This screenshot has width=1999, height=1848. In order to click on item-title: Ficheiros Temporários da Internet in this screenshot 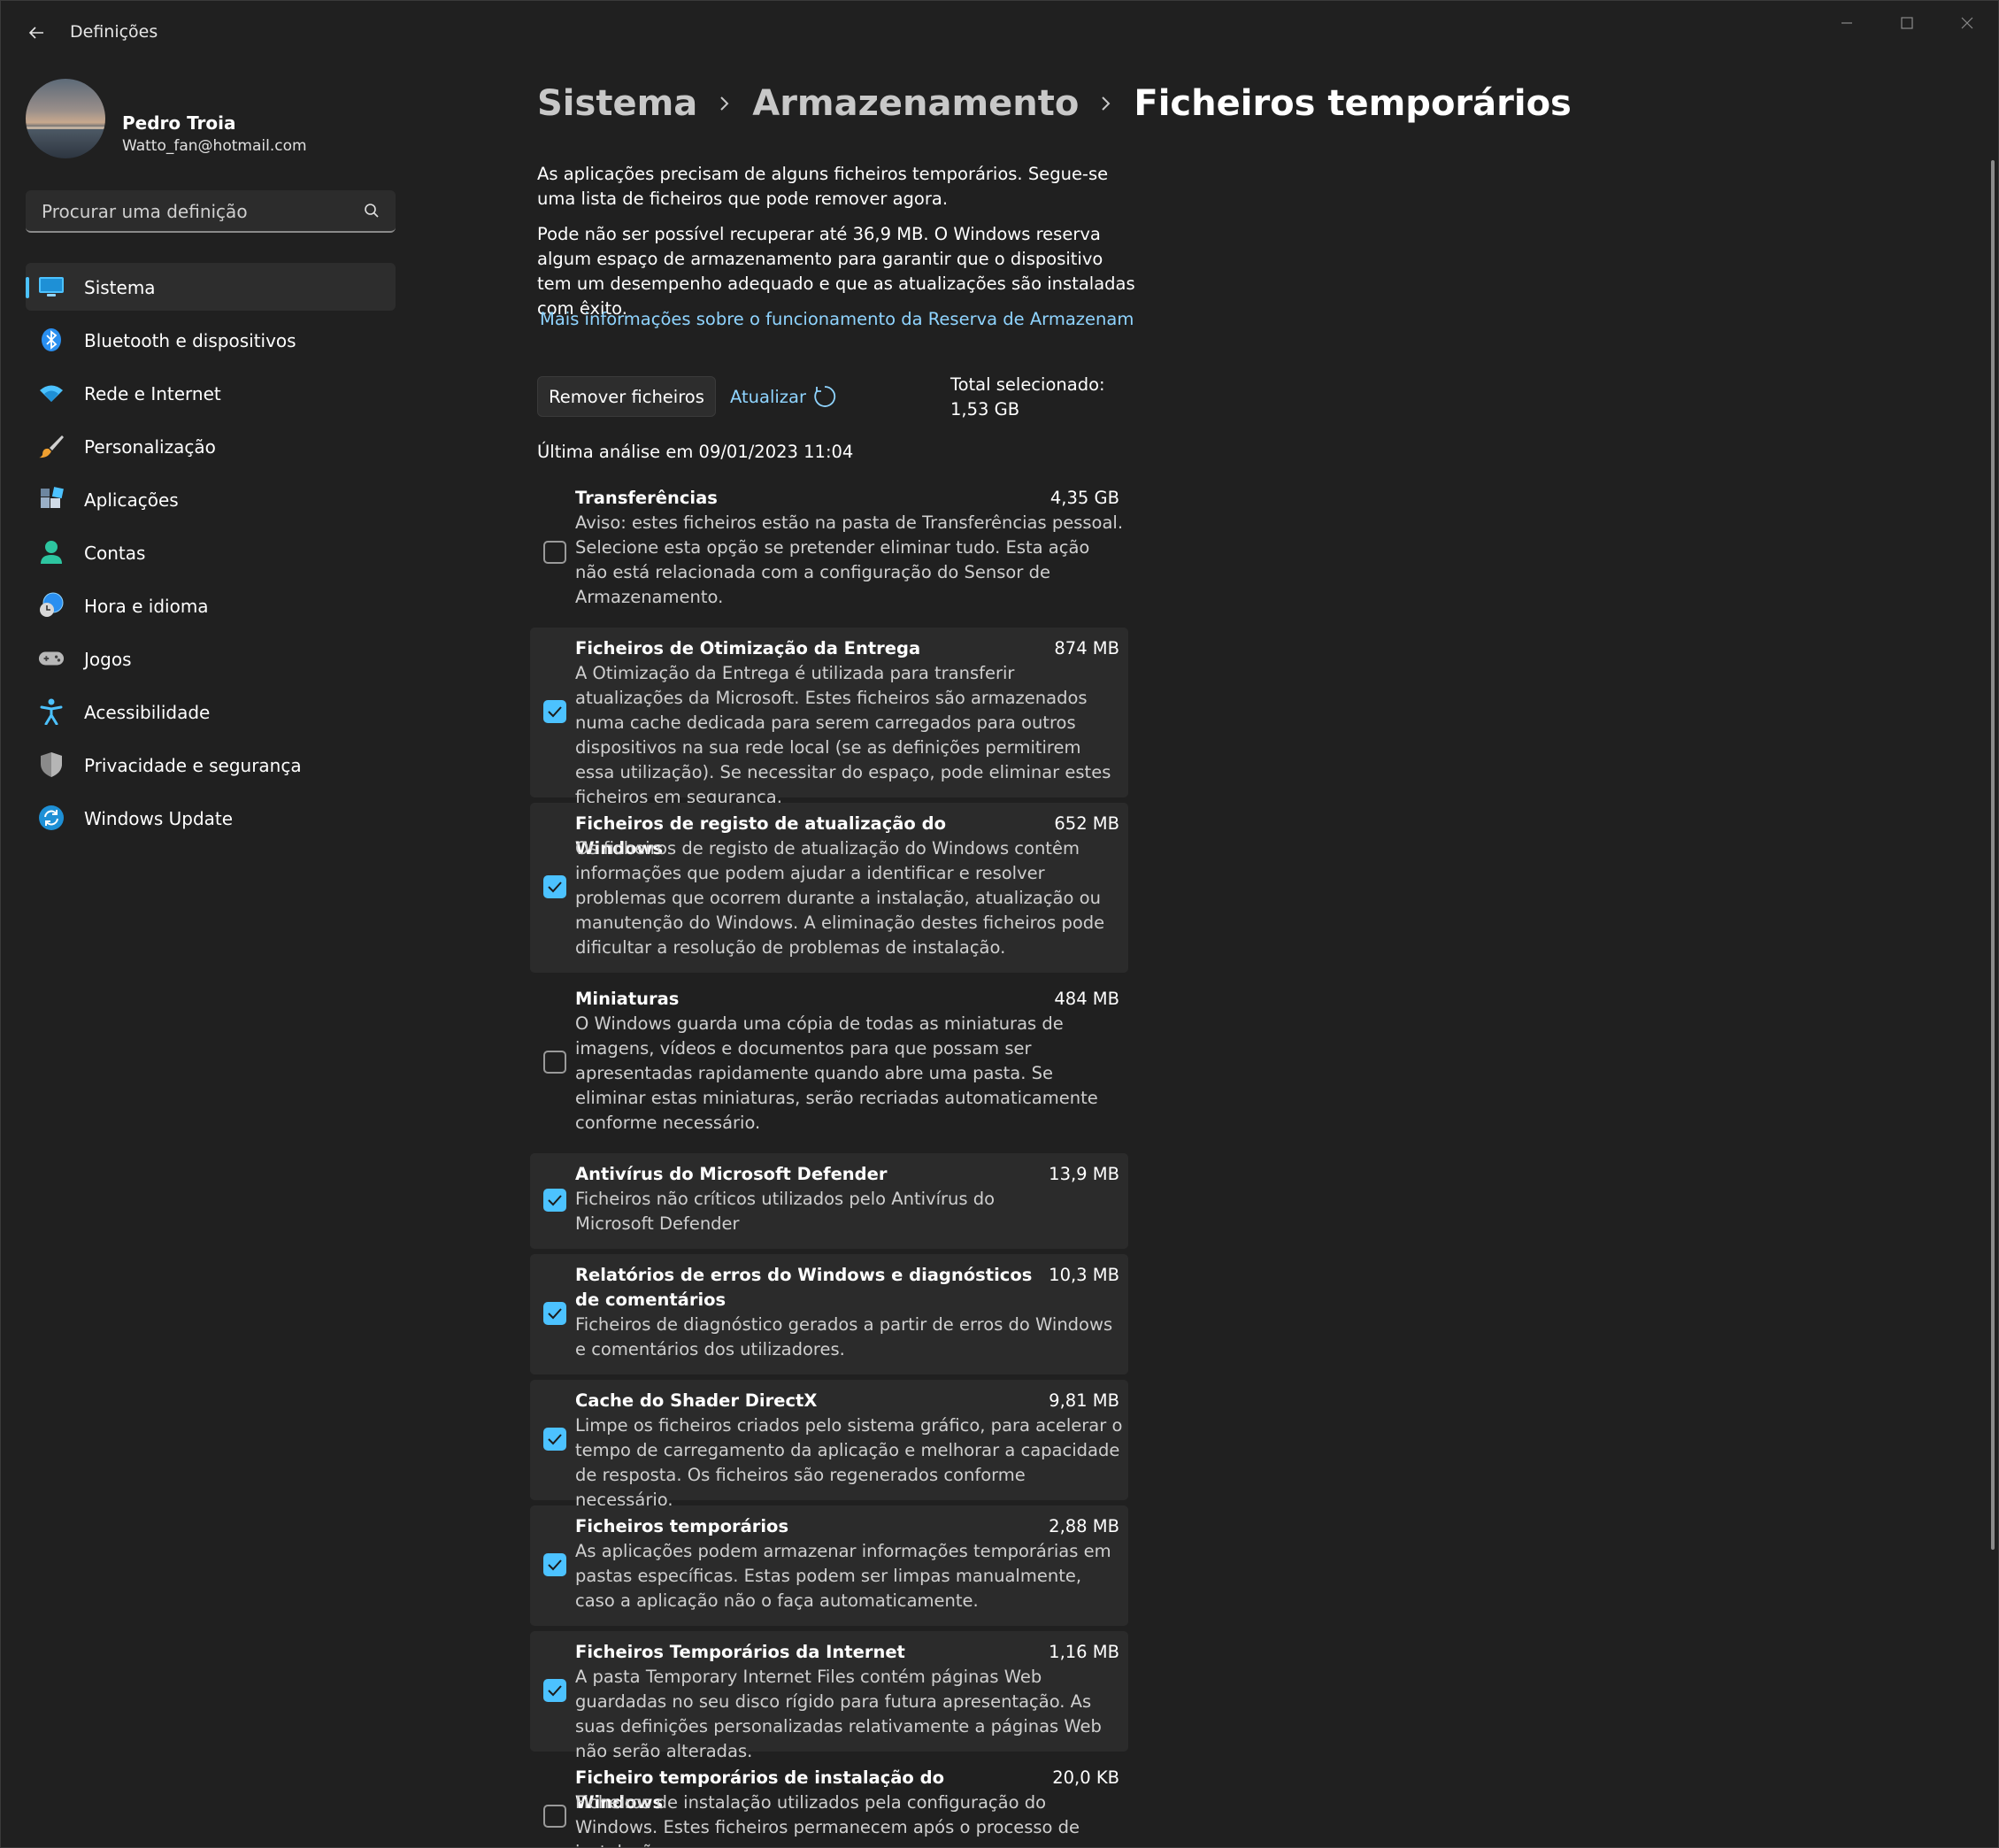, I will do `click(740, 1652)`.